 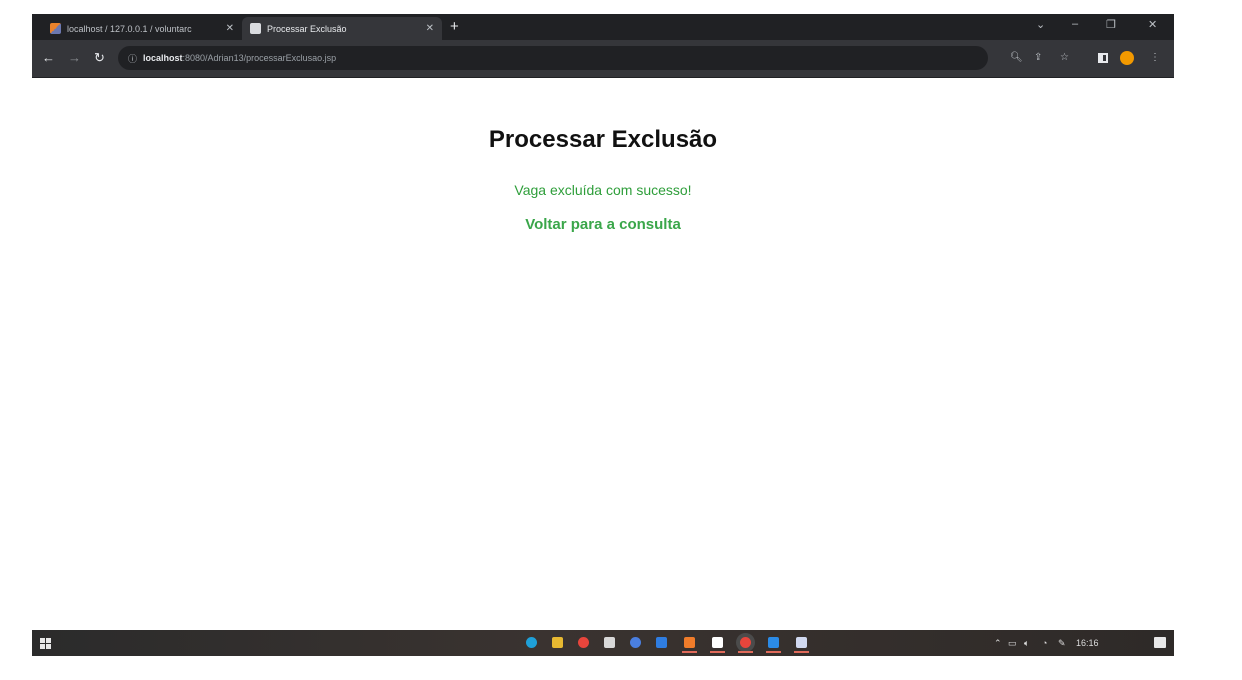 What do you see at coordinates (1087, 643) in the screenshot?
I see `clock: 16:16` at bounding box center [1087, 643].